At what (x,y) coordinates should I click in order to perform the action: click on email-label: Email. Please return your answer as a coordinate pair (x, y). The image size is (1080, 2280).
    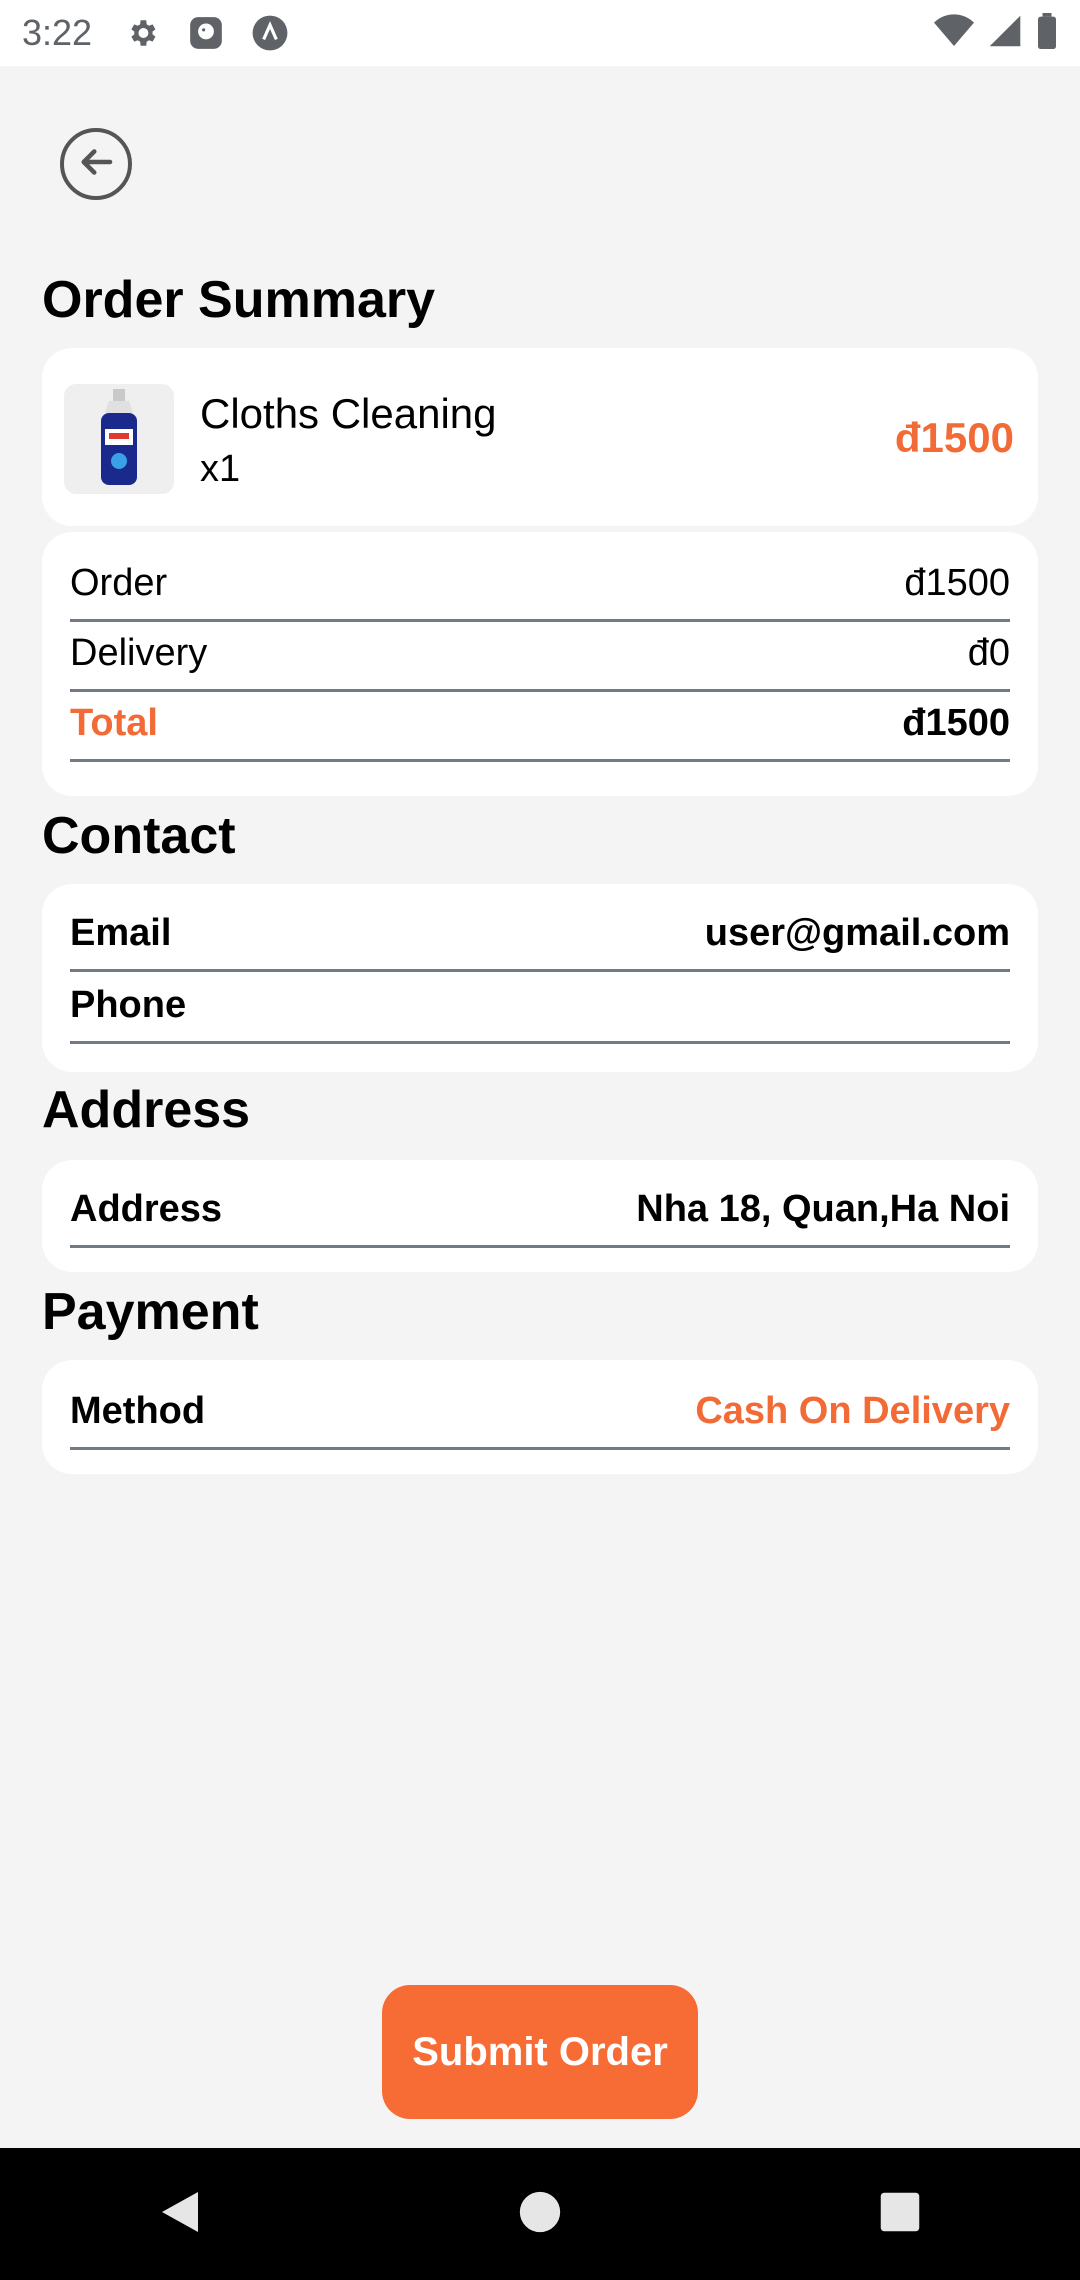
    Looking at the image, I should click on (121, 933).